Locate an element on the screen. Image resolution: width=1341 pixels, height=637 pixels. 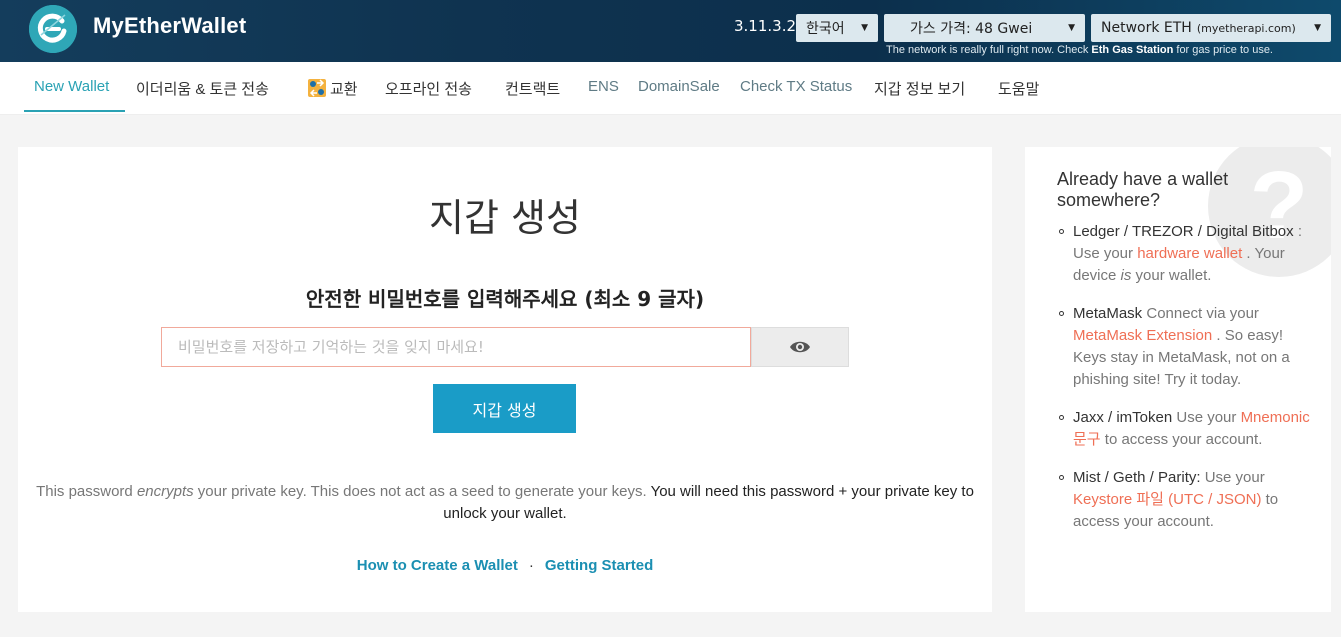
language-dropdown: 한국어 ▼ is located at coordinates (837, 28).